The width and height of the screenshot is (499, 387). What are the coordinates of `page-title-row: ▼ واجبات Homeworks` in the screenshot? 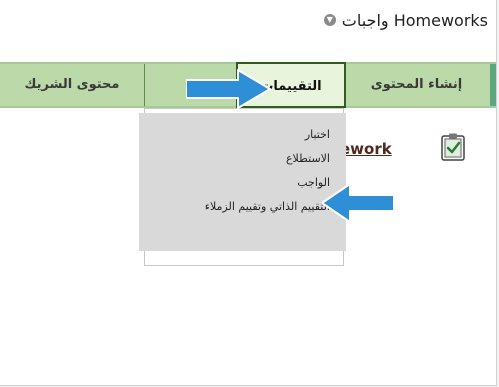 It's located at (244, 20).